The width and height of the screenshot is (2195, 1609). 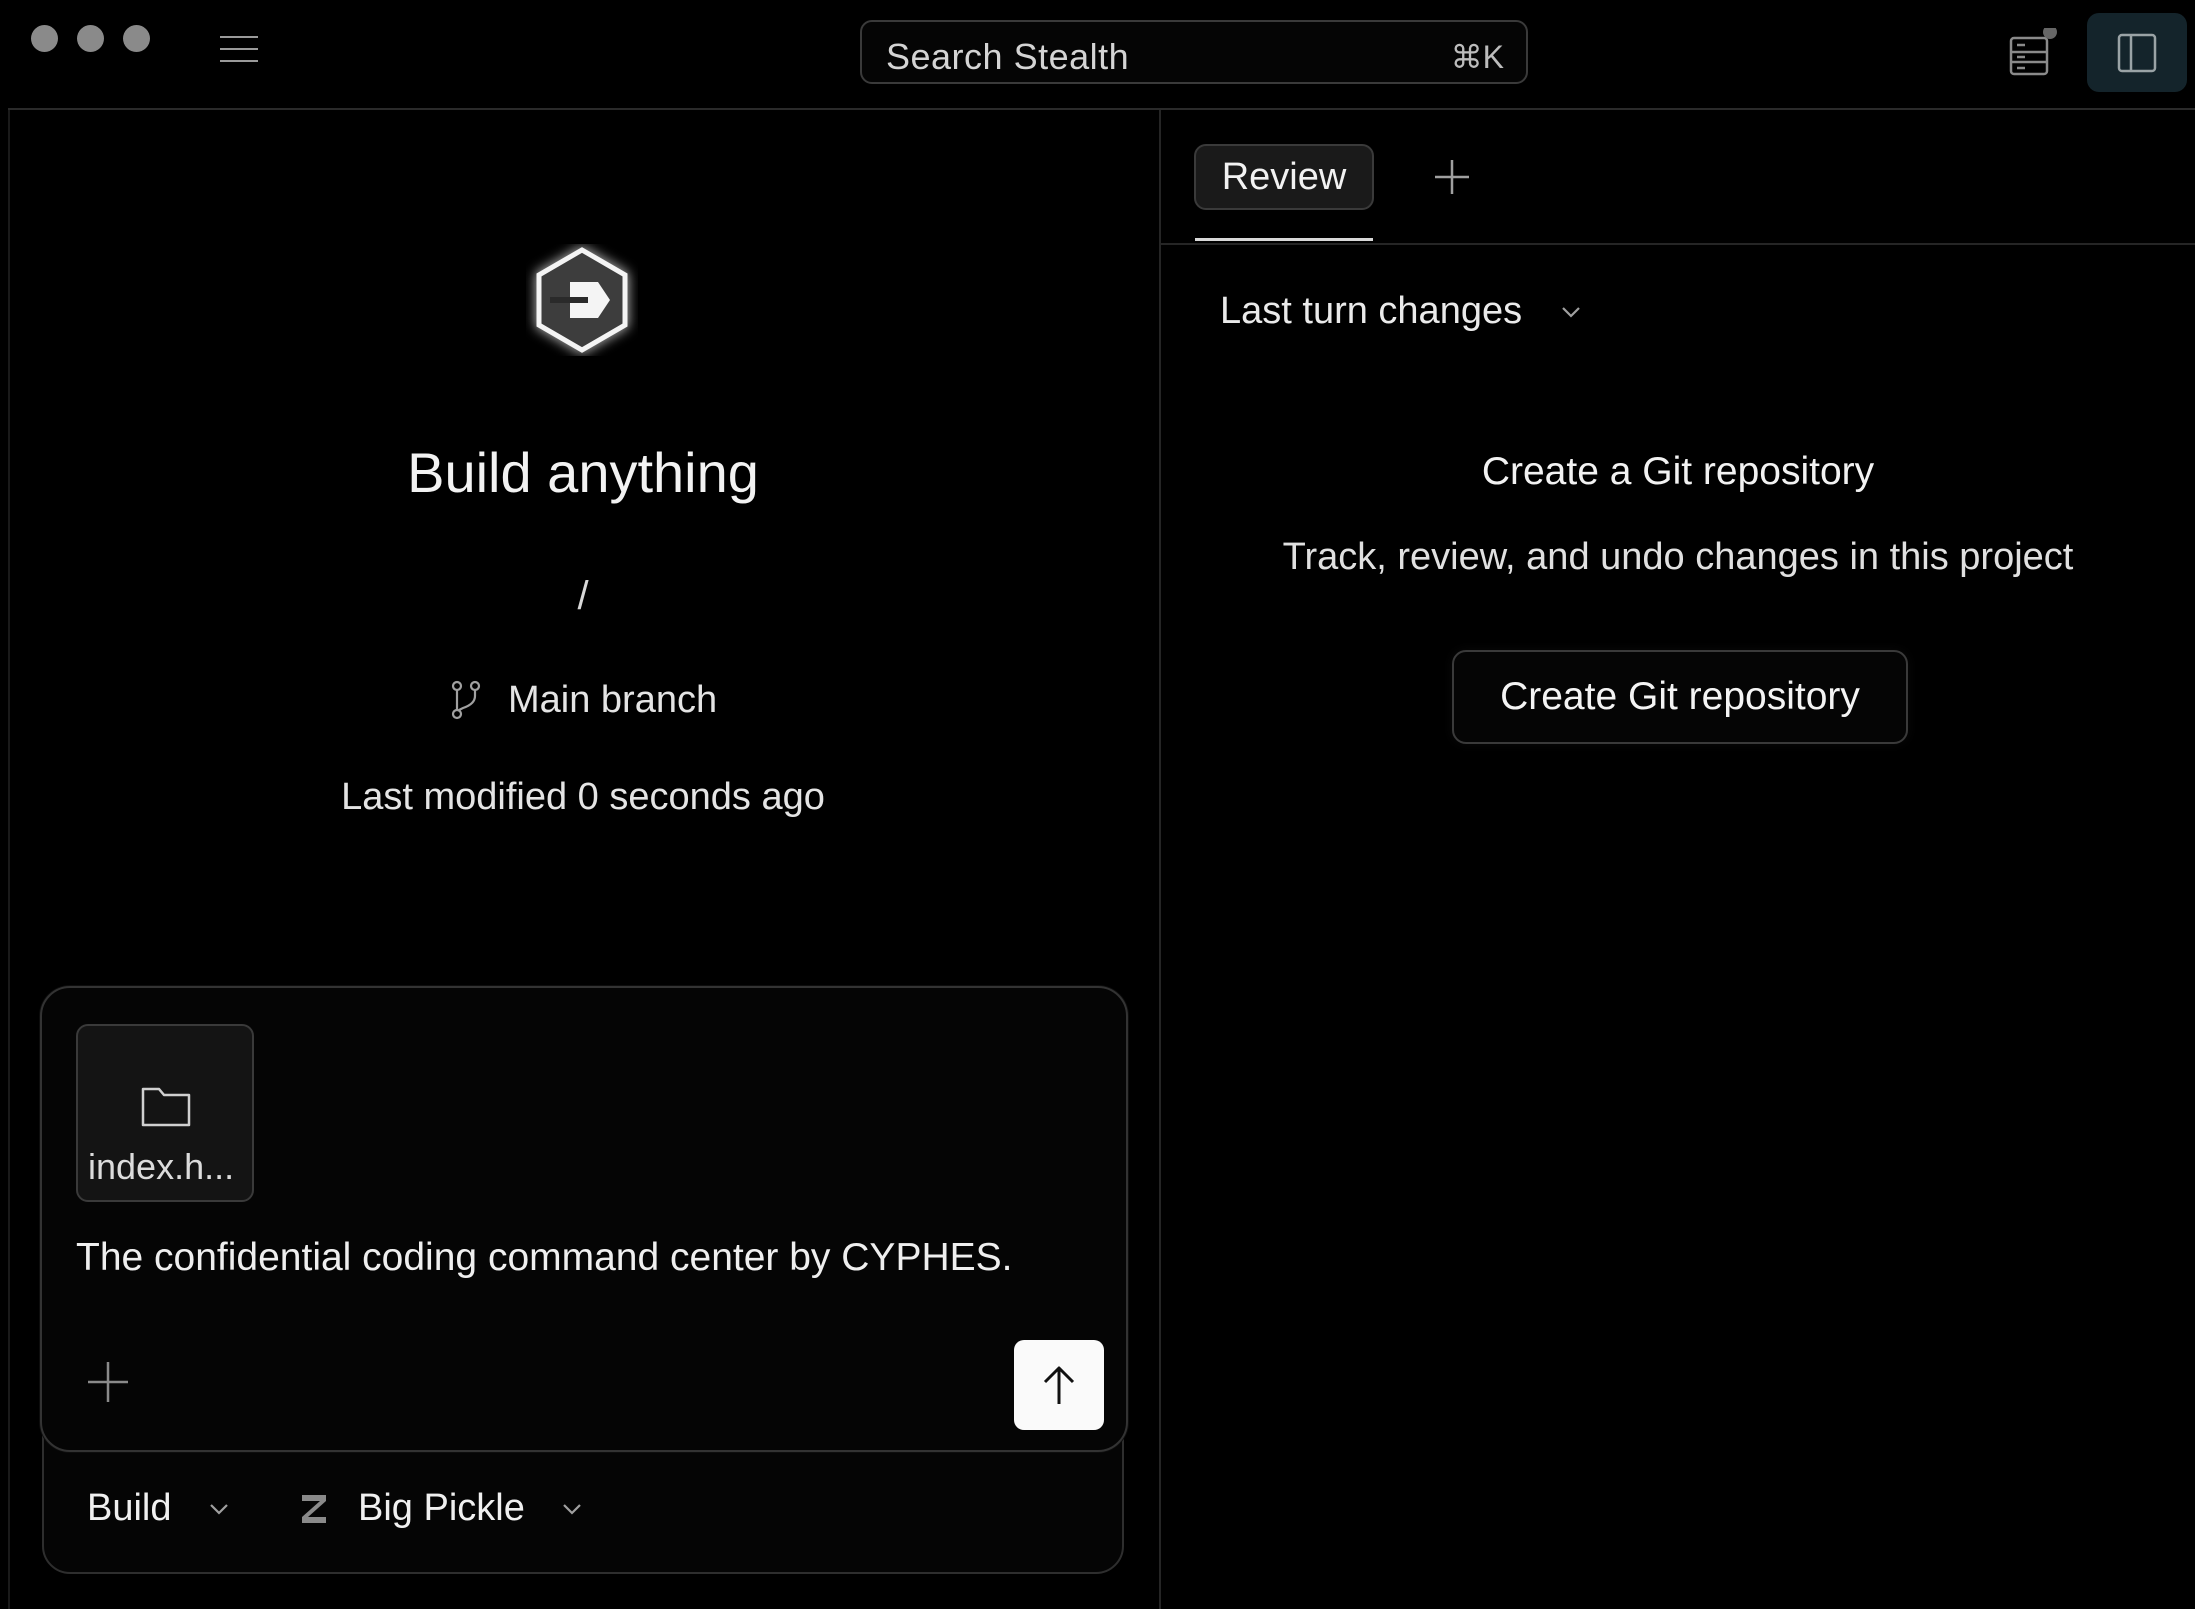 What do you see at coordinates (583, 797) in the screenshot?
I see `last-modified-text: Last modified 0 seconds ago` at bounding box center [583, 797].